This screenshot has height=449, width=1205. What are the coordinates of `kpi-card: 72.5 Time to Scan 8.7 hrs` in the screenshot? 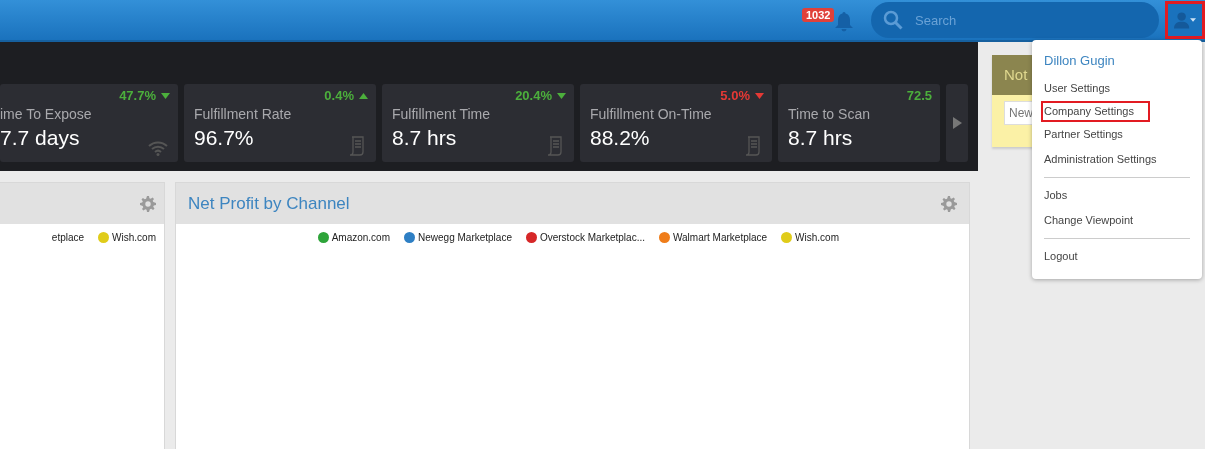 It's located at (859, 123).